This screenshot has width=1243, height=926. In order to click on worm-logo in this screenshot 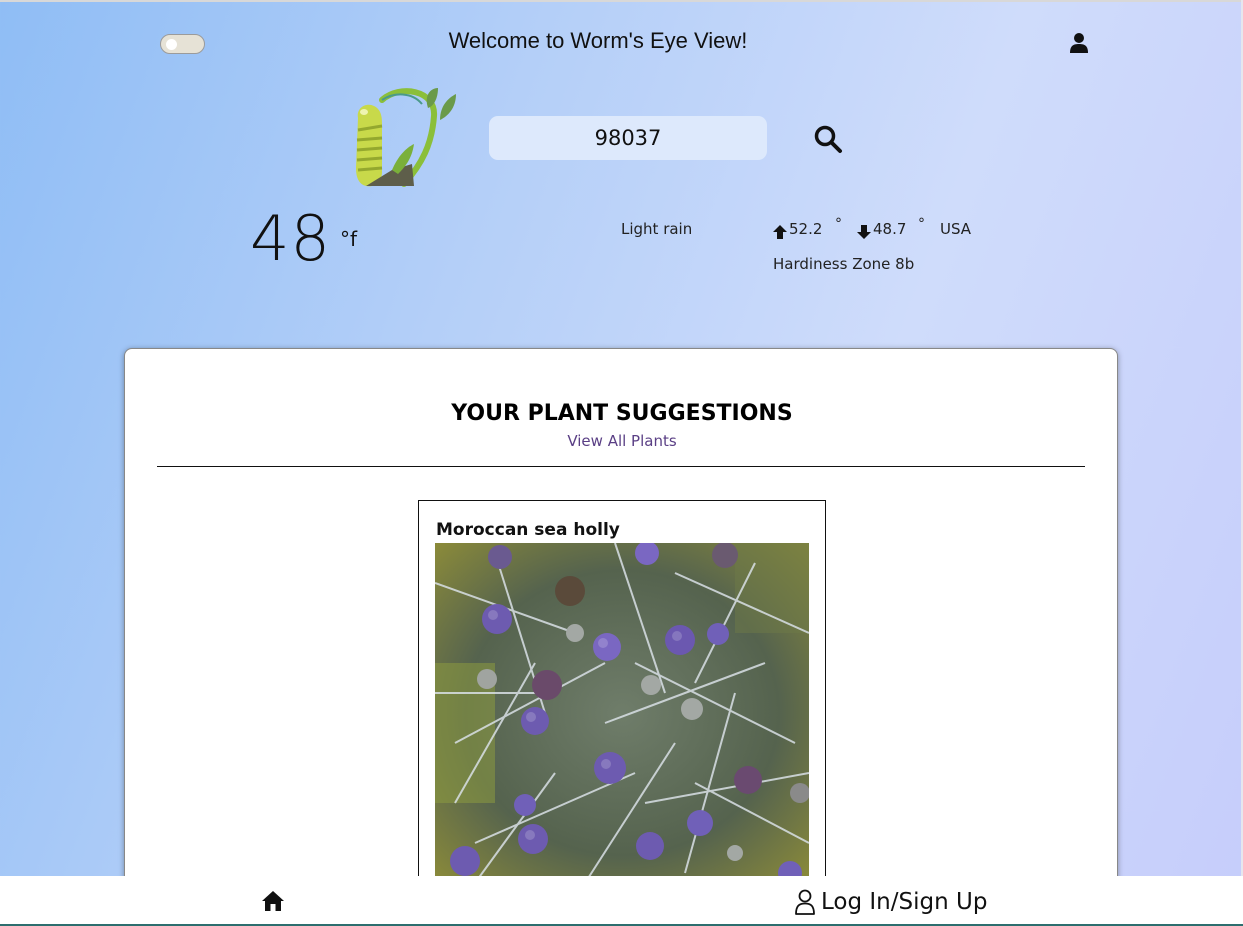, I will do `click(406, 137)`.